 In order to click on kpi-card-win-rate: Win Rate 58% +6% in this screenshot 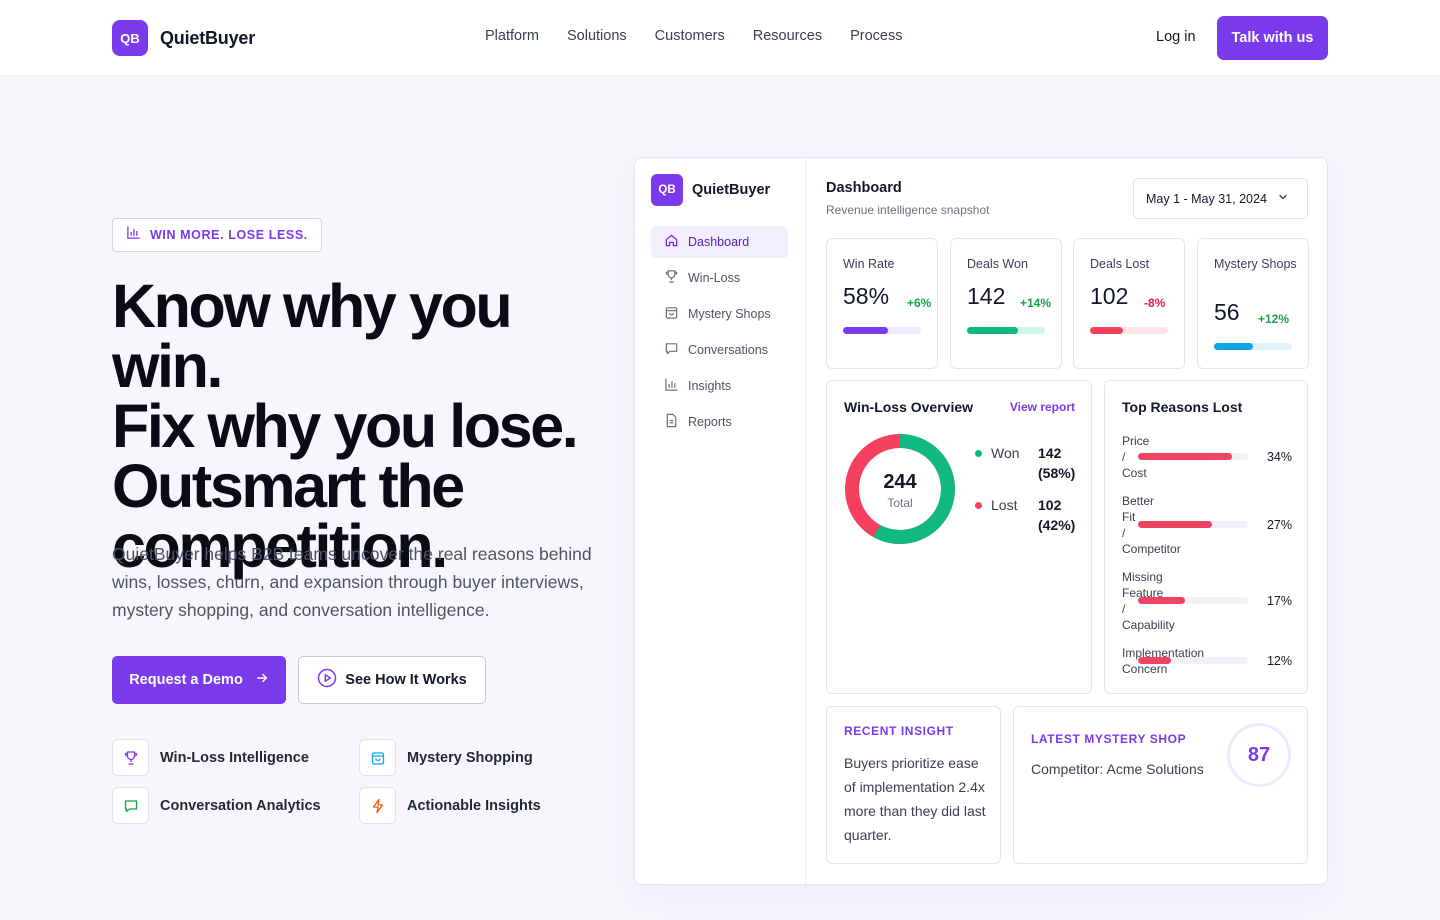, I will do `click(882, 303)`.